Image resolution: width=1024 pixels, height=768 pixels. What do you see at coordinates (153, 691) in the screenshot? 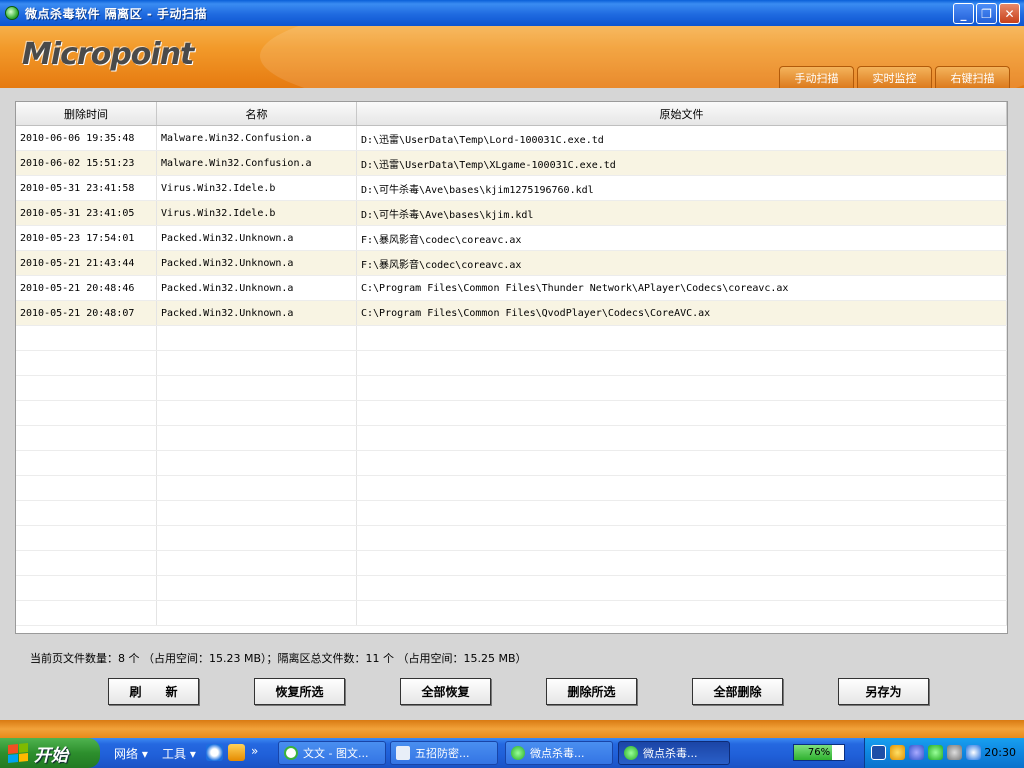
I see `refresh-button: 刷 新` at bounding box center [153, 691].